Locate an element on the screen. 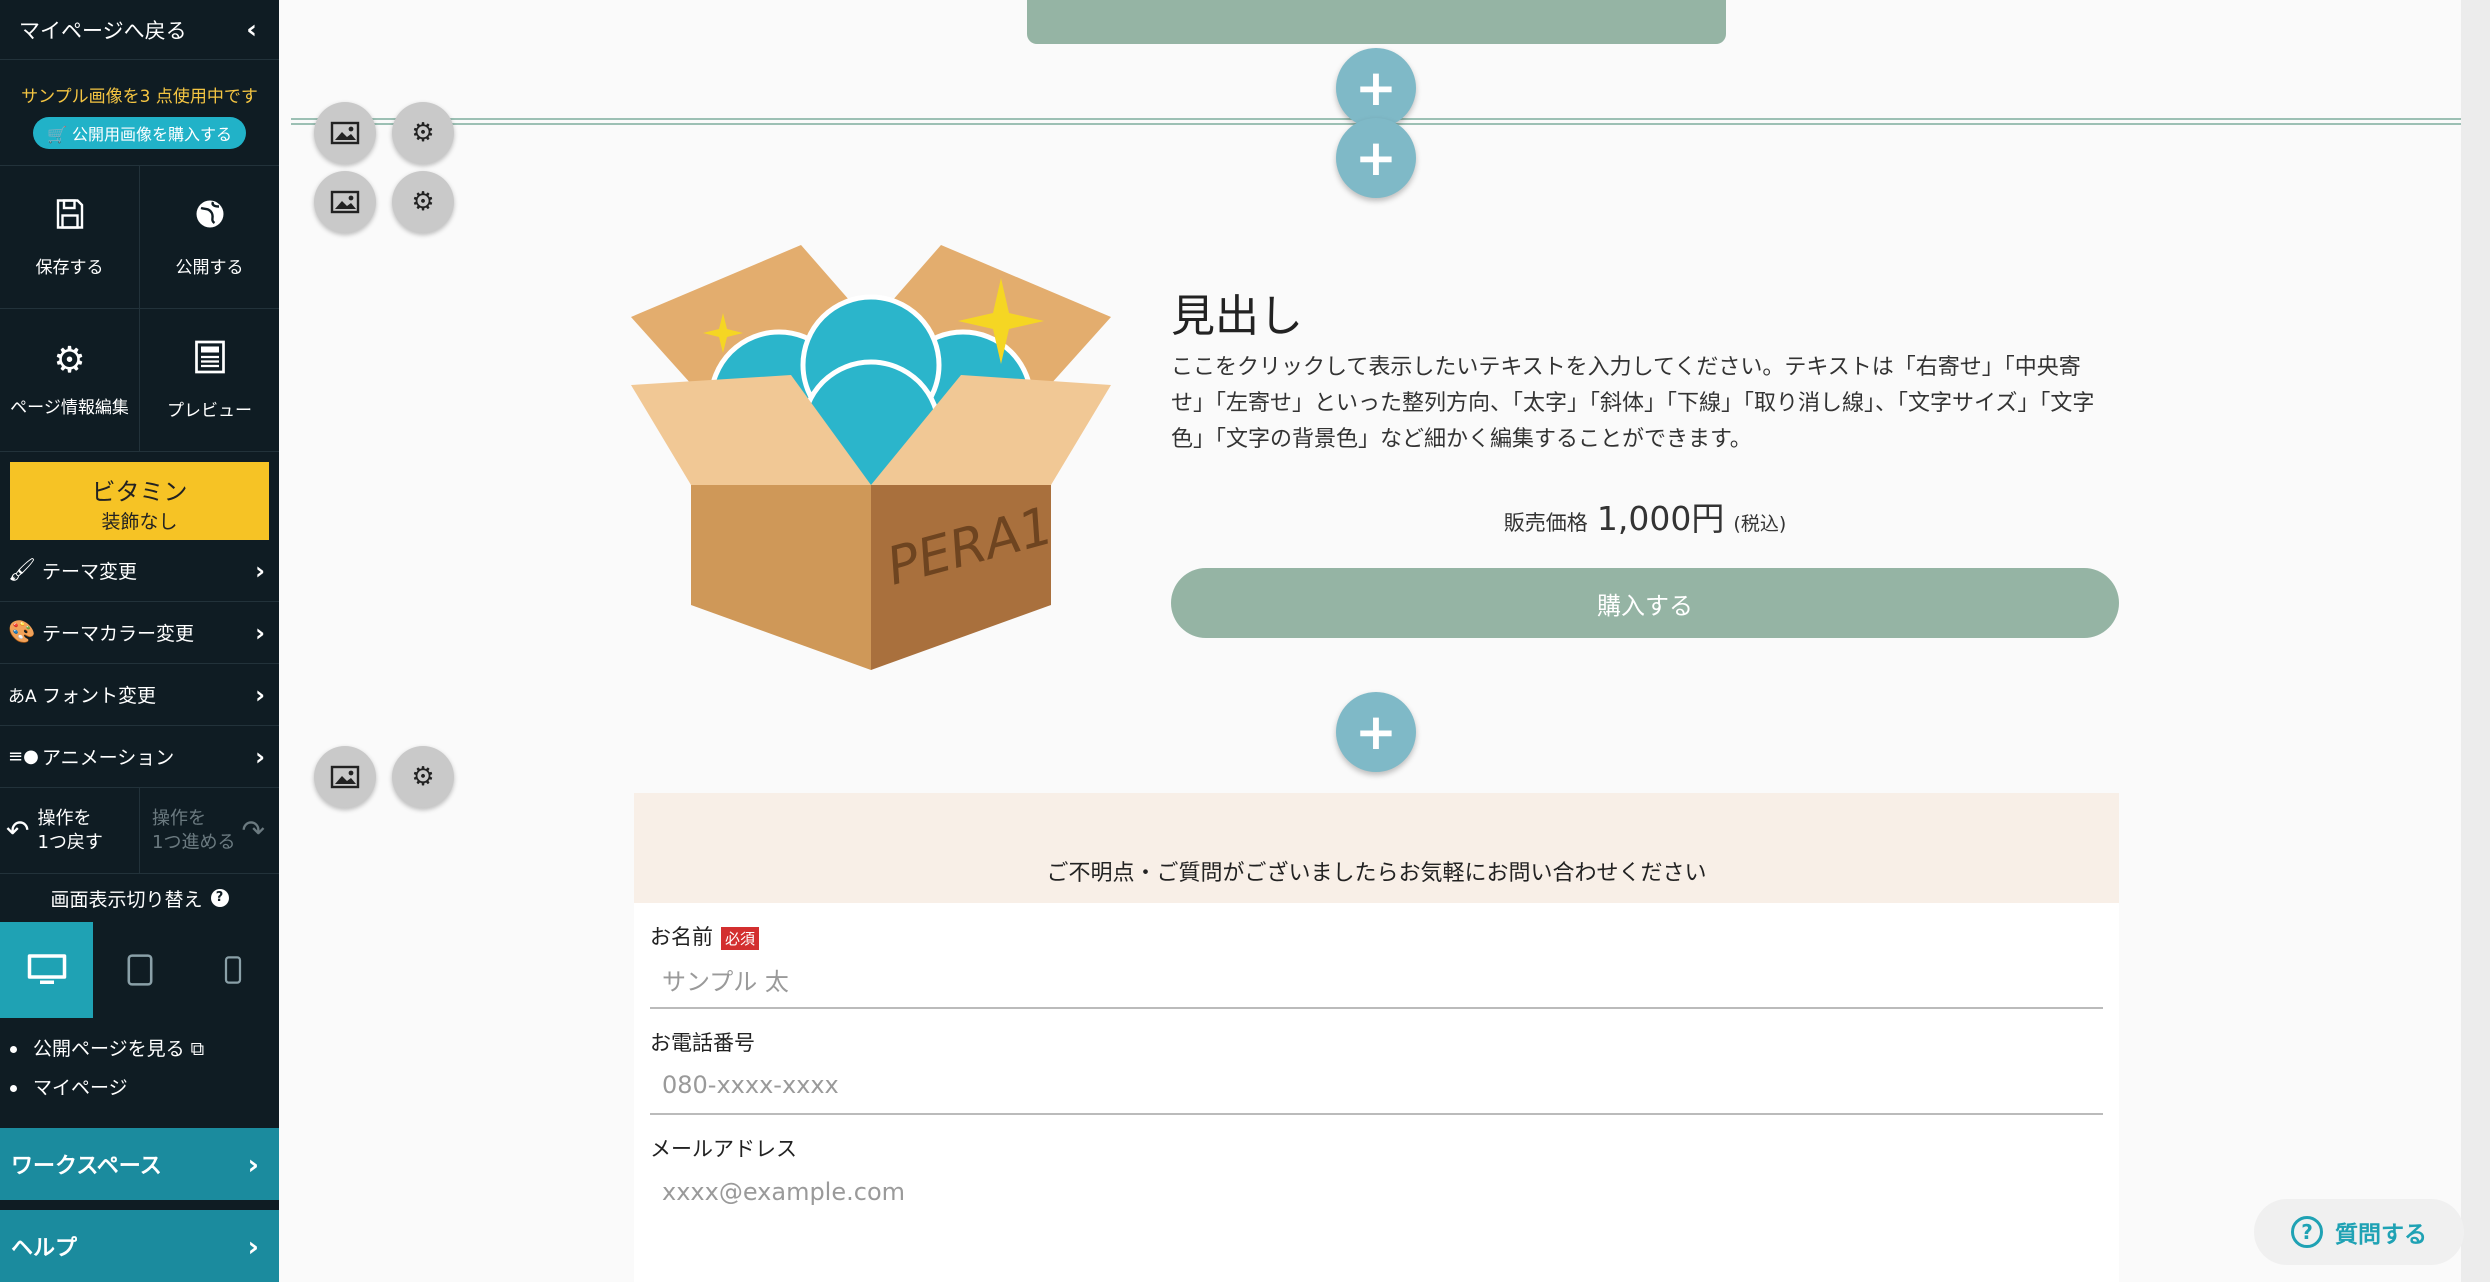 This screenshot has width=2490, height=1282. menu-animation: ≡● アニメーション › is located at coordinates (139, 757).